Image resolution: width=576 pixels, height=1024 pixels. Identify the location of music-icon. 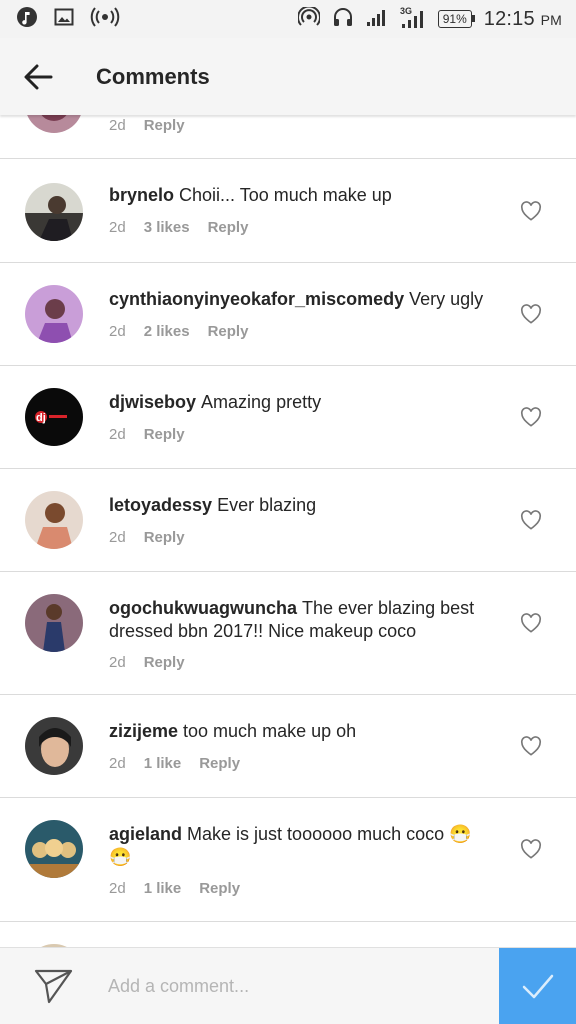
(27, 19).